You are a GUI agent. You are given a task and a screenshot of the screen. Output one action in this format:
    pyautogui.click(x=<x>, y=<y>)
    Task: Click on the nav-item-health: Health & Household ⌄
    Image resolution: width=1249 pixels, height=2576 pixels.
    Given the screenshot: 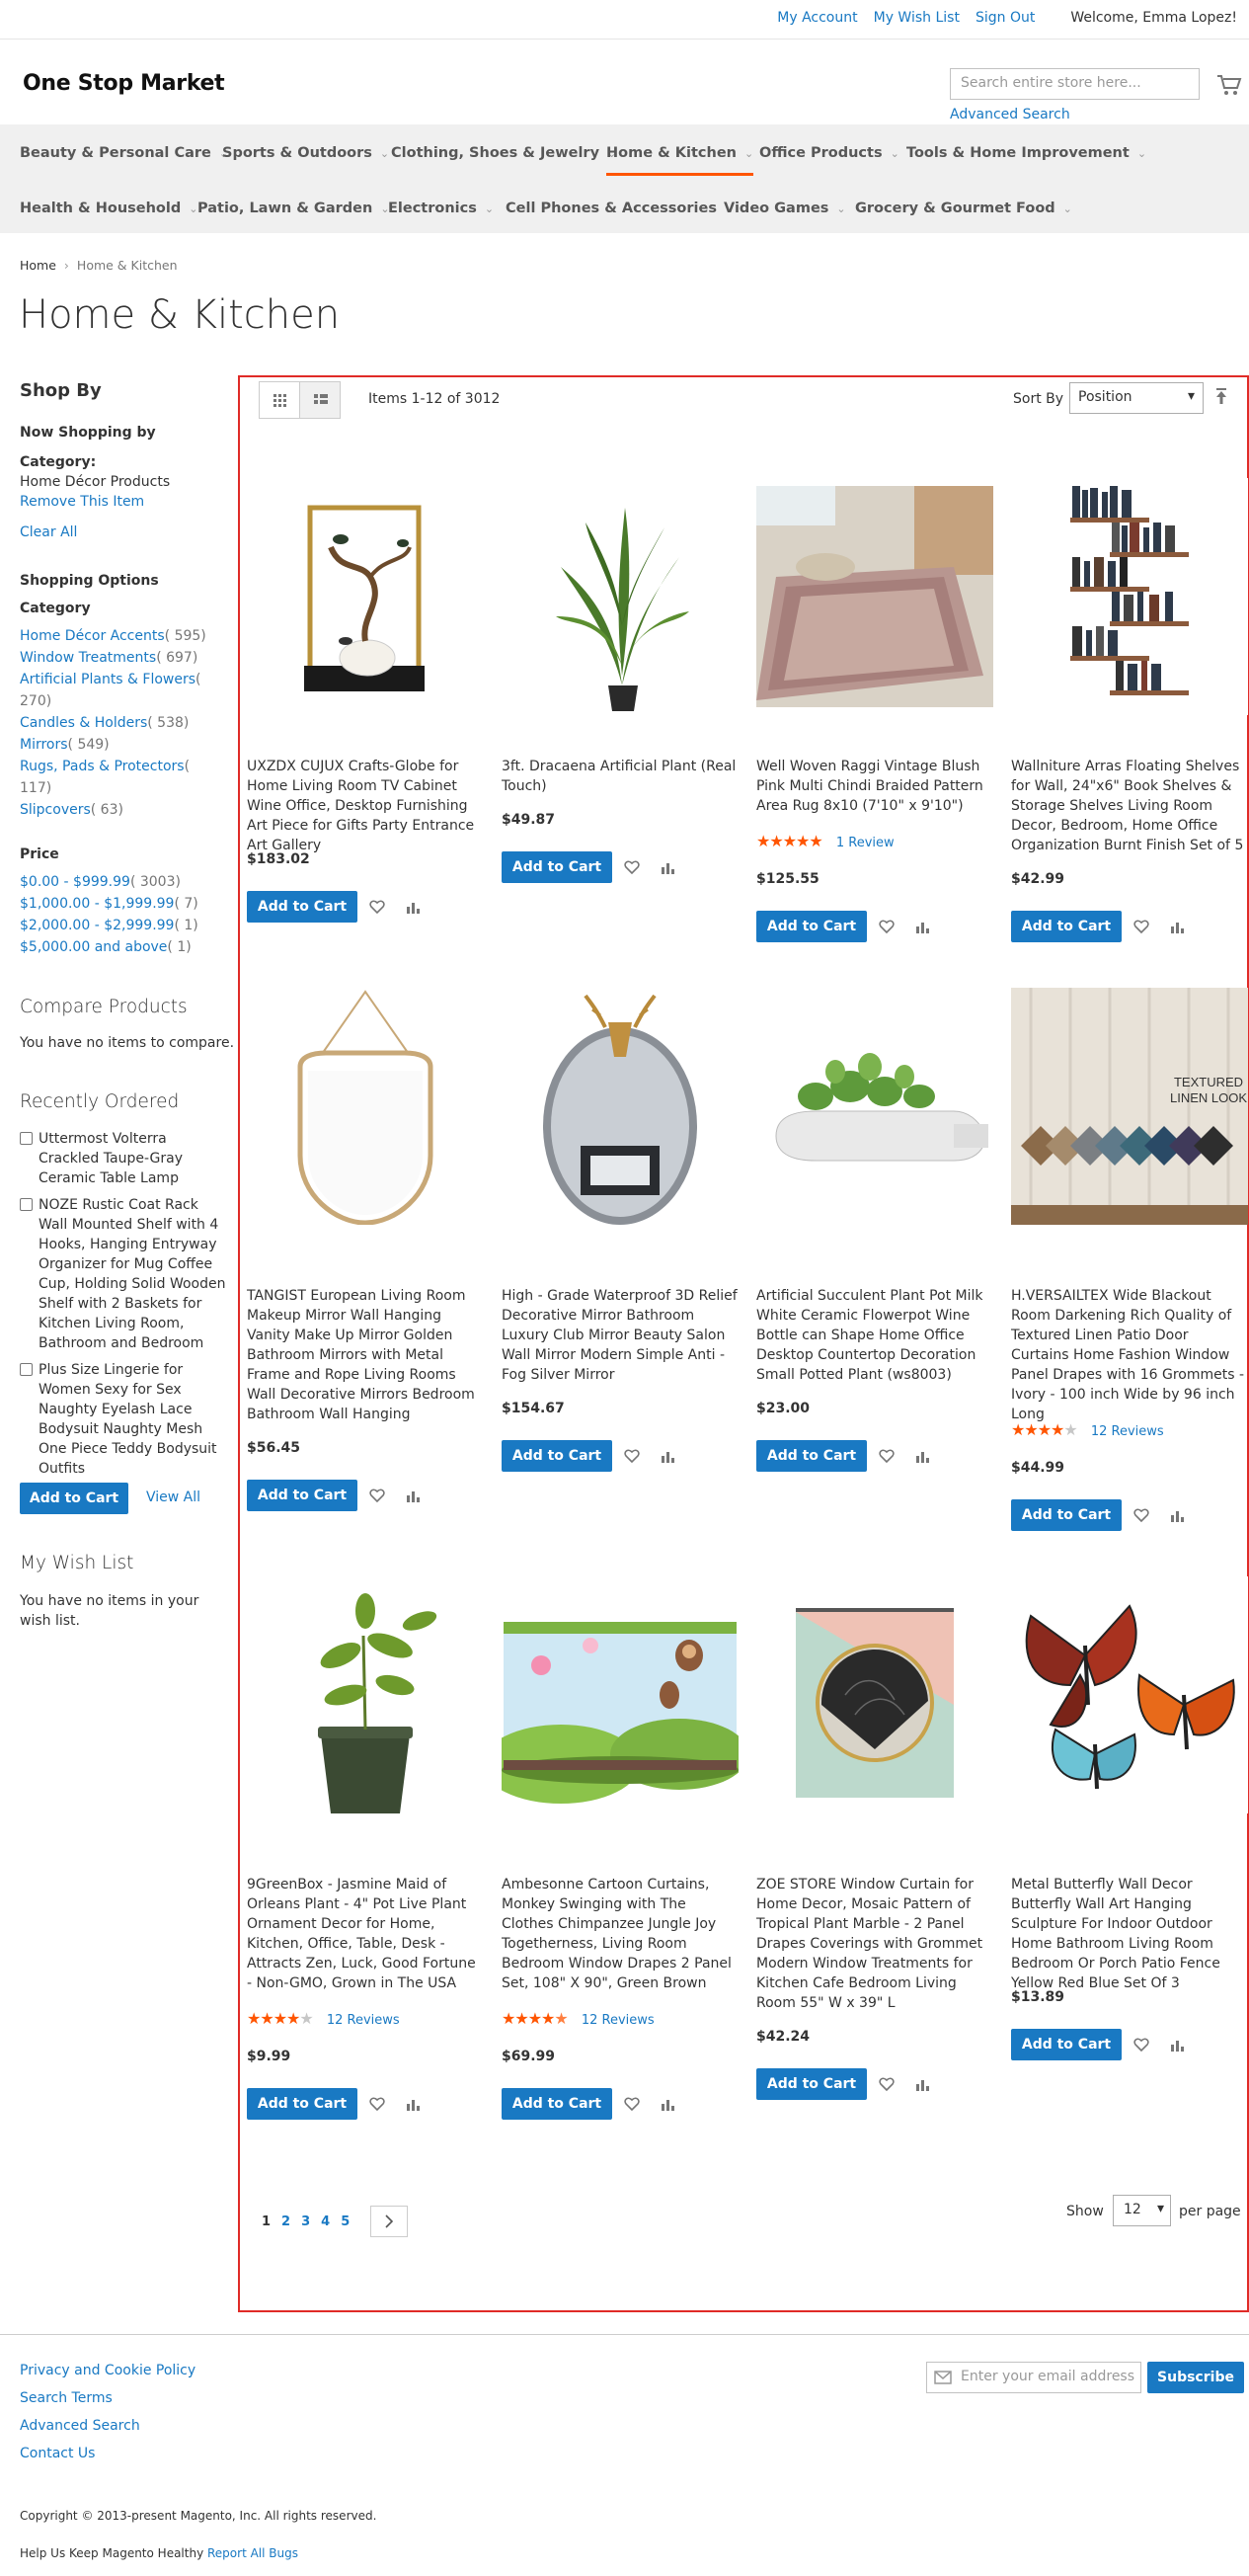 What is the action you would take?
    pyautogui.click(x=108, y=208)
    